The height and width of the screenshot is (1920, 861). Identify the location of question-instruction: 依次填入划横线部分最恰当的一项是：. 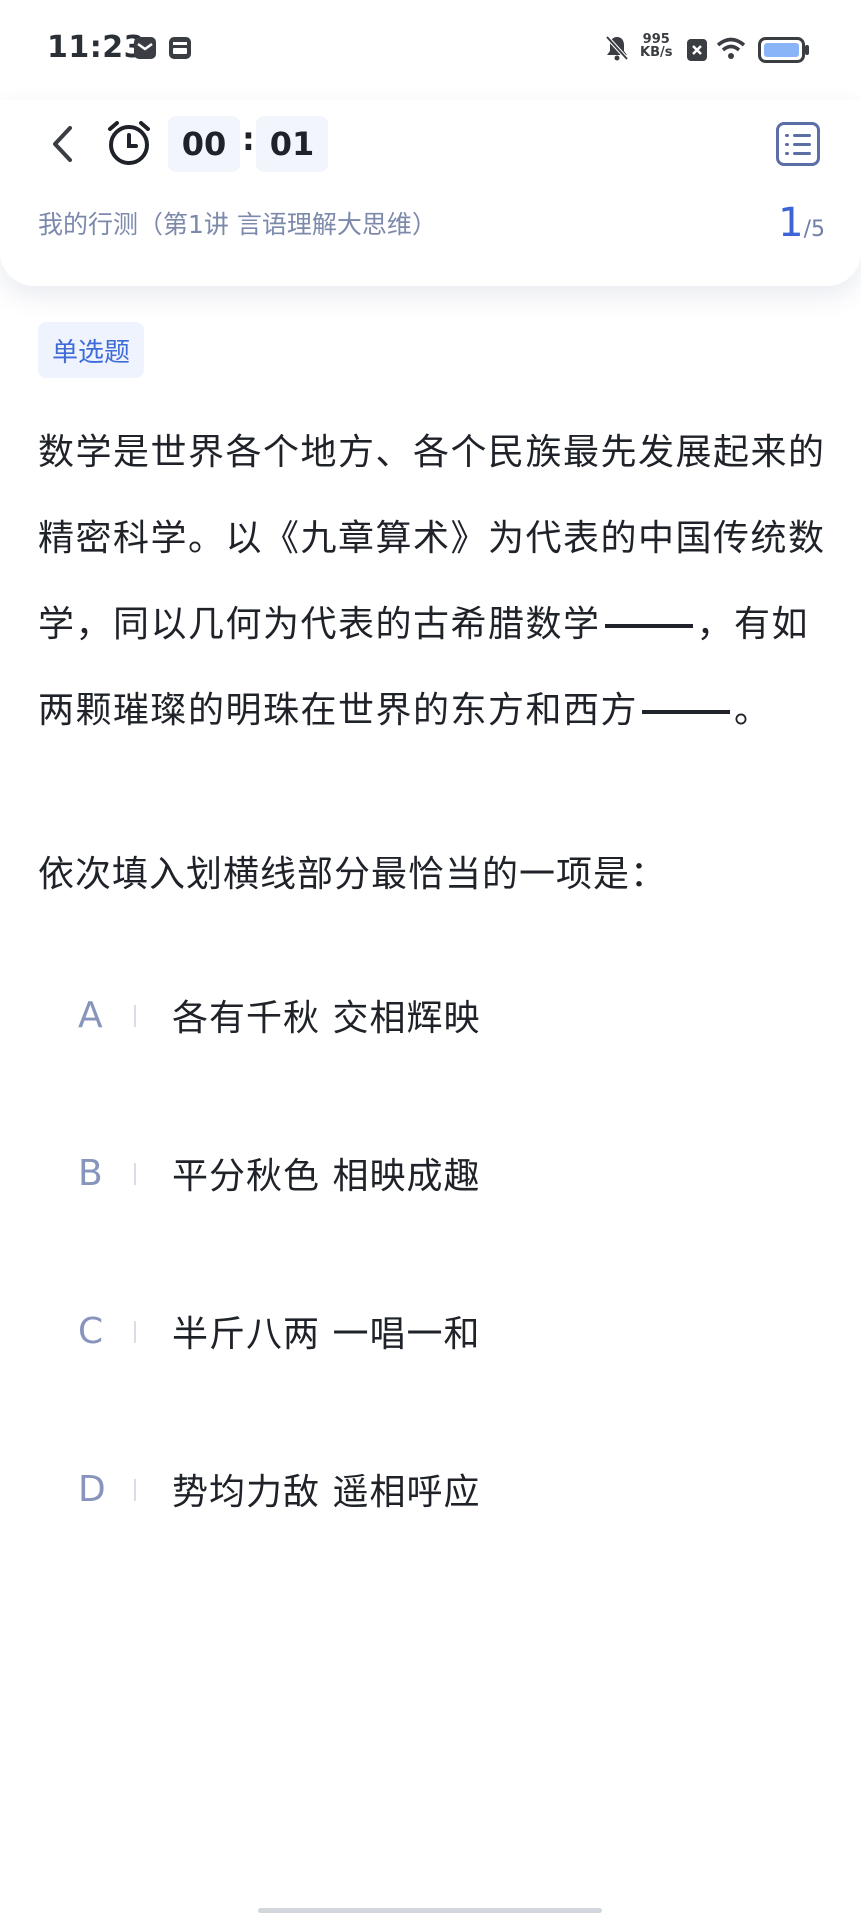
(353, 874).